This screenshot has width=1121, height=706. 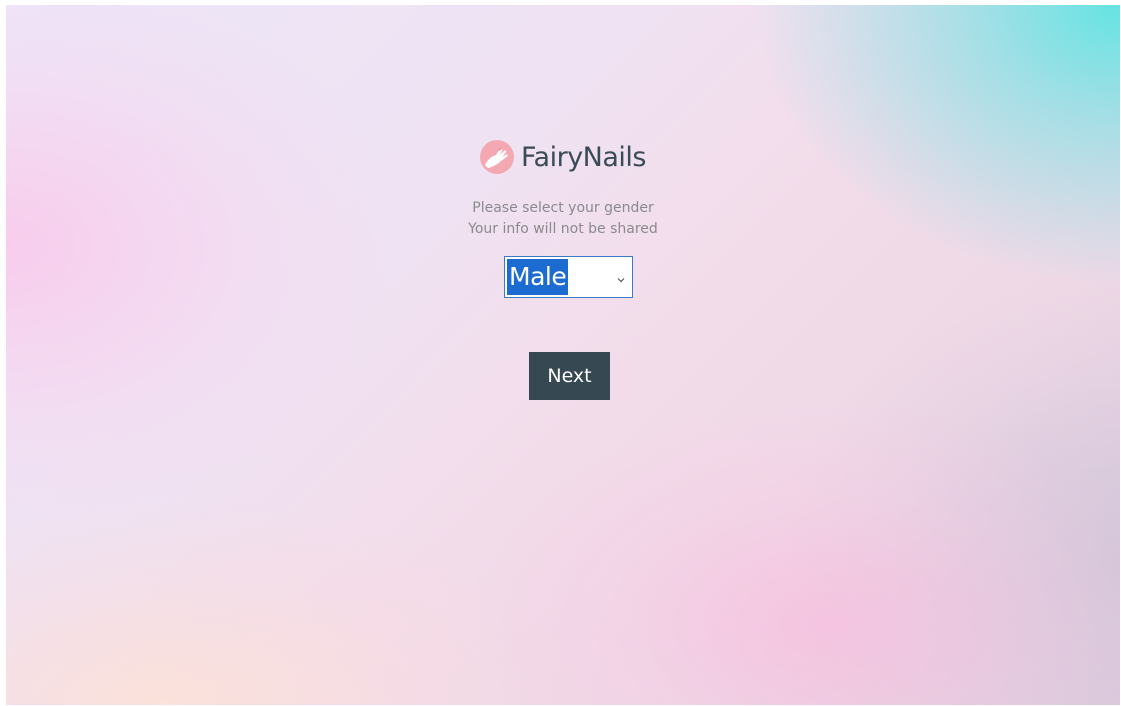 What do you see at coordinates (538, 277) in the screenshot?
I see `gender-select-value: Male` at bounding box center [538, 277].